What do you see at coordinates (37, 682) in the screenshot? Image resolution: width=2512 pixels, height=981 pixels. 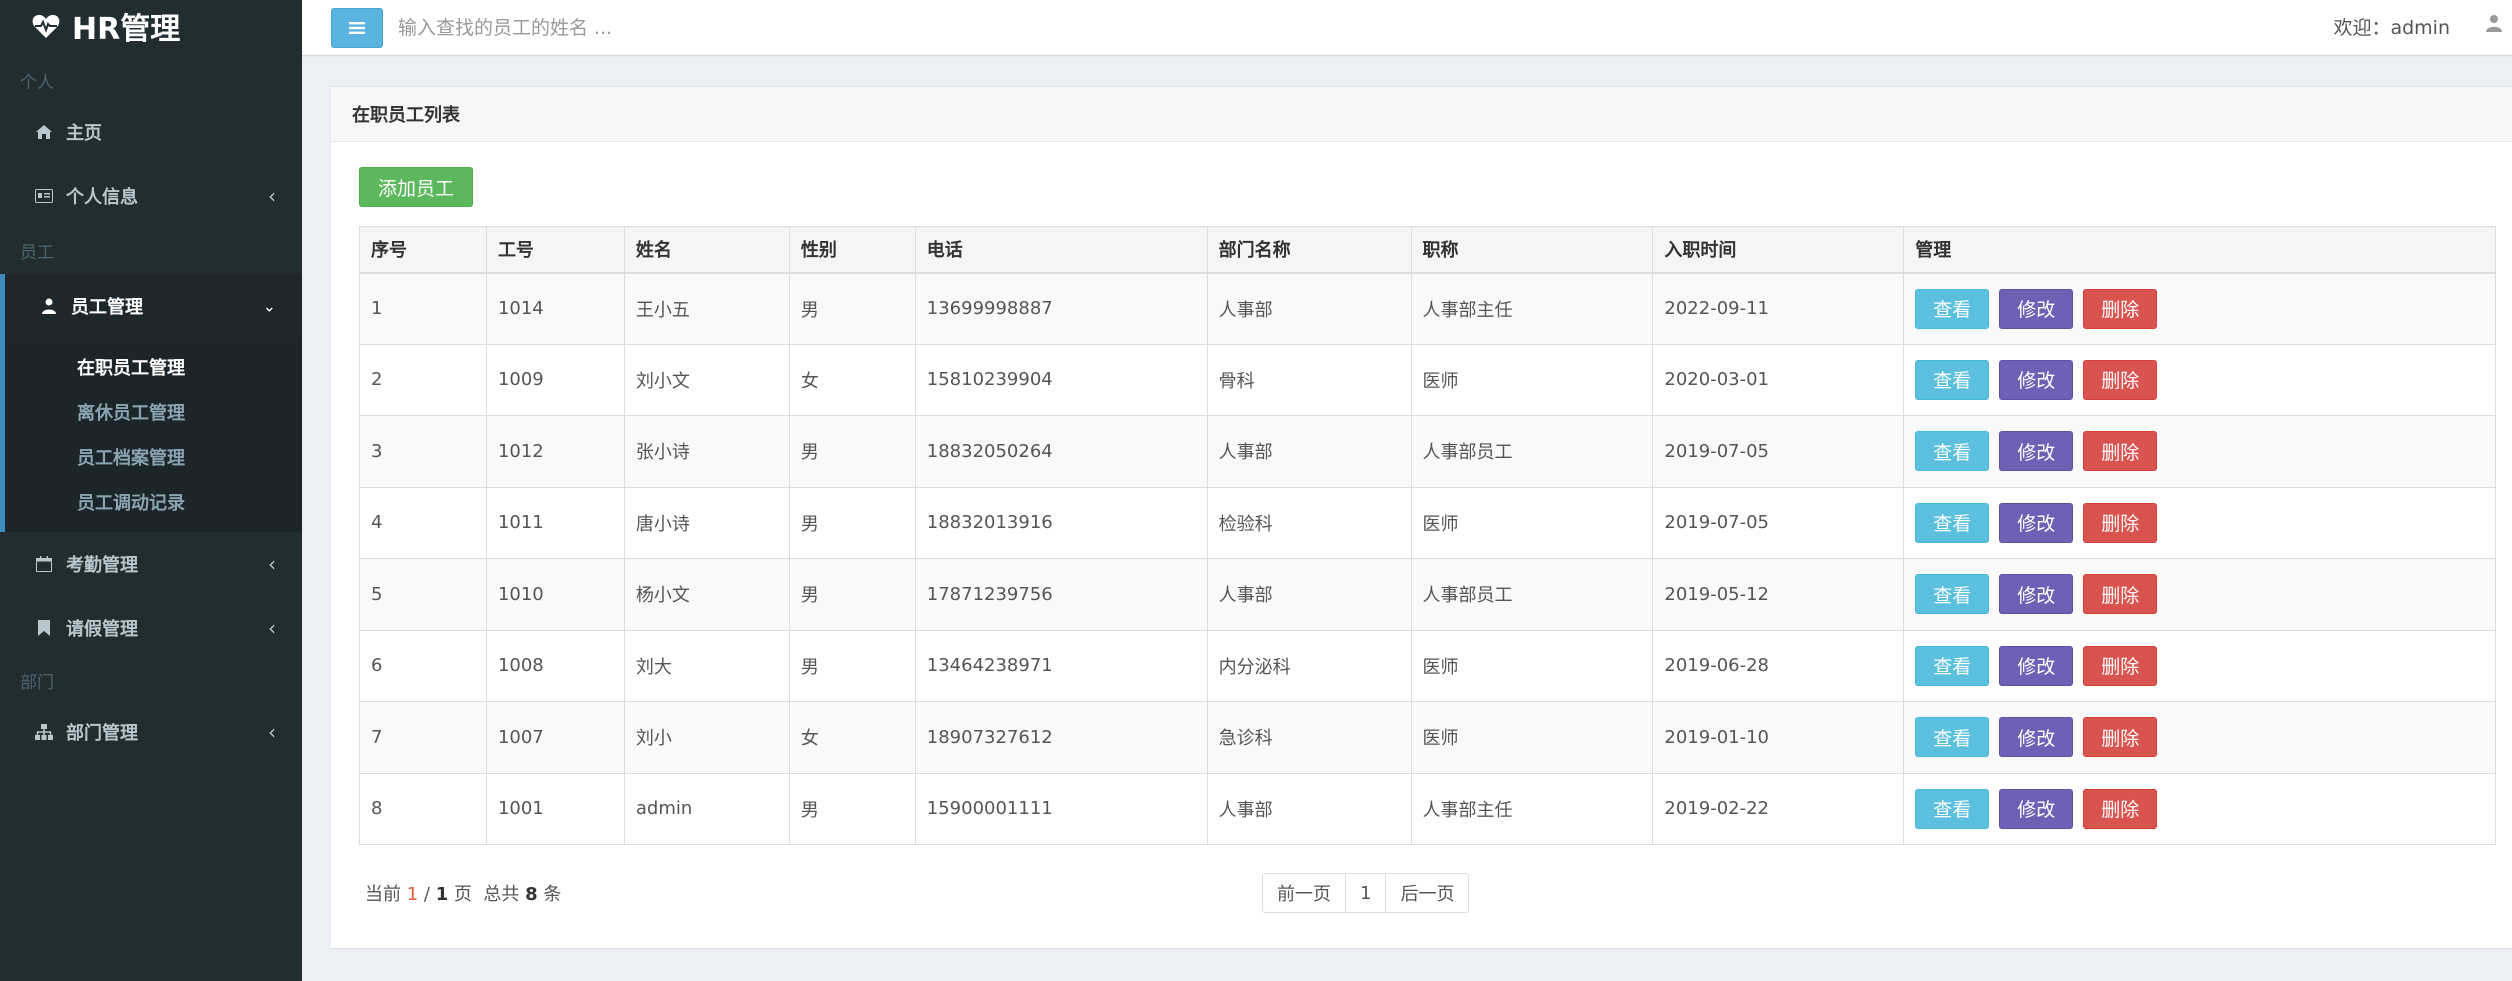 I see `section-header-department: 部门` at bounding box center [37, 682].